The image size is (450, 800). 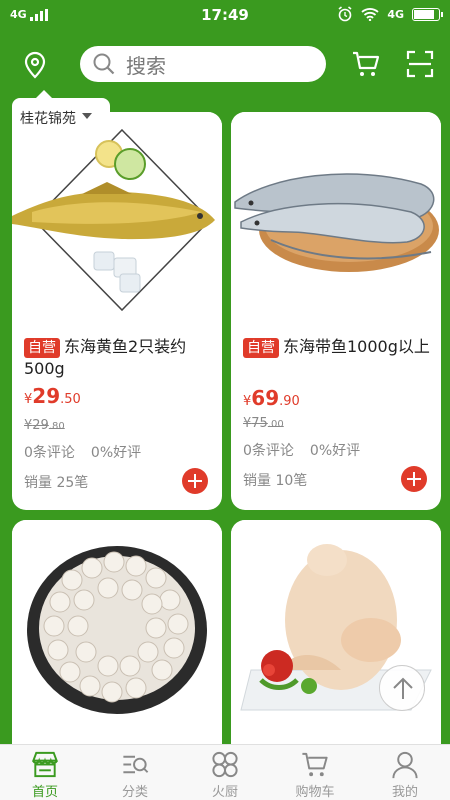 What do you see at coordinates (427, 14) in the screenshot?
I see `battery-icon` at bounding box center [427, 14].